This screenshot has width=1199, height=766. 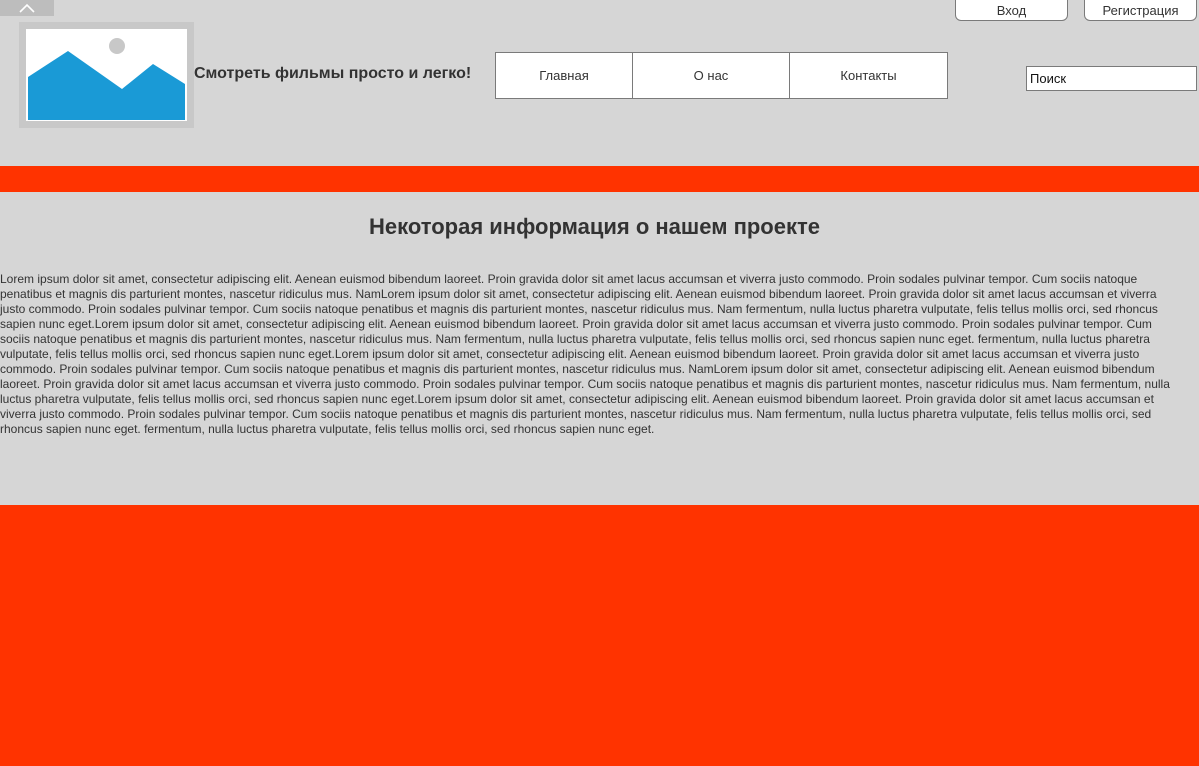 What do you see at coordinates (564, 75) in the screenshot?
I see `nav-item-home: Главная` at bounding box center [564, 75].